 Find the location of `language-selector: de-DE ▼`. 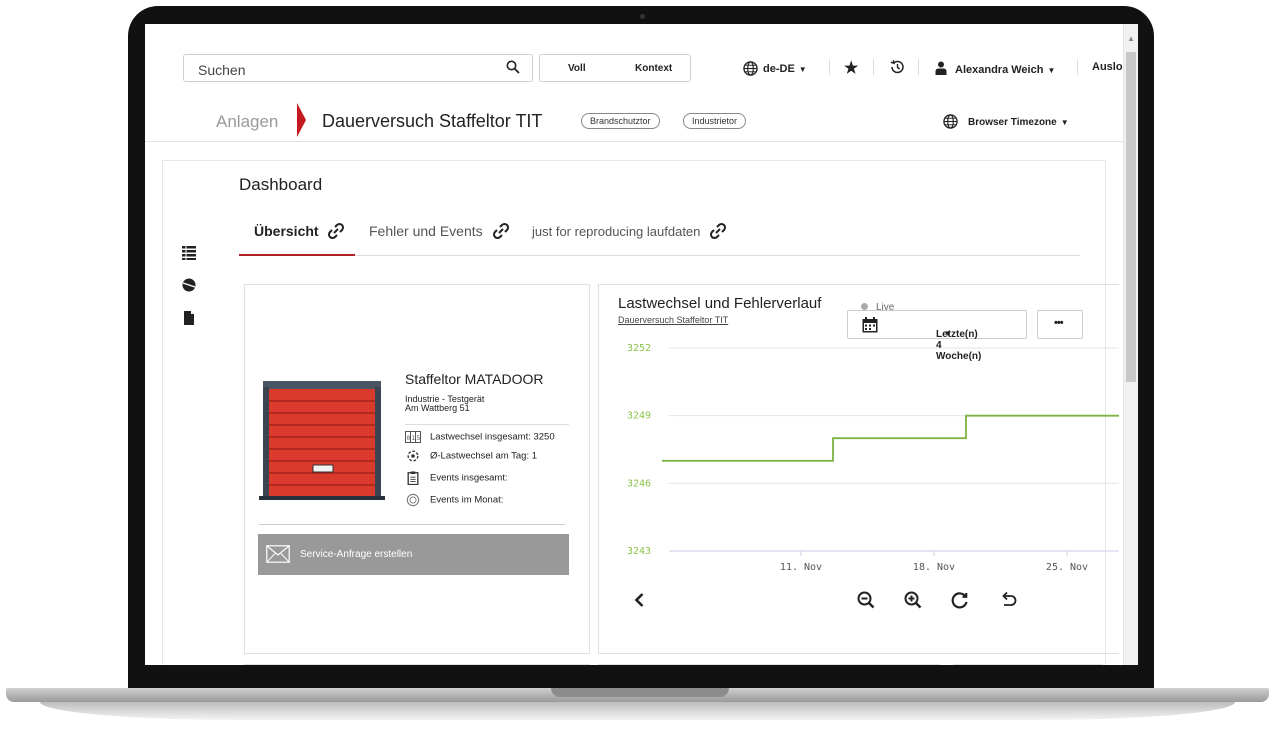

language-selector: de-DE ▼ is located at coordinates (775, 68).